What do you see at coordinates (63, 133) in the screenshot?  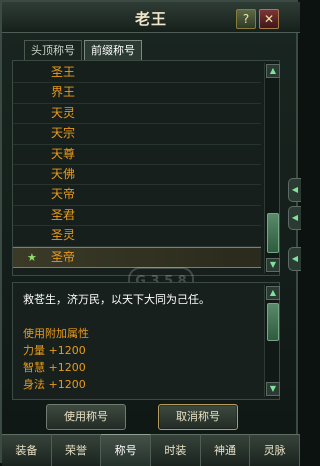 I see `title-label: 天宗` at bounding box center [63, 133].